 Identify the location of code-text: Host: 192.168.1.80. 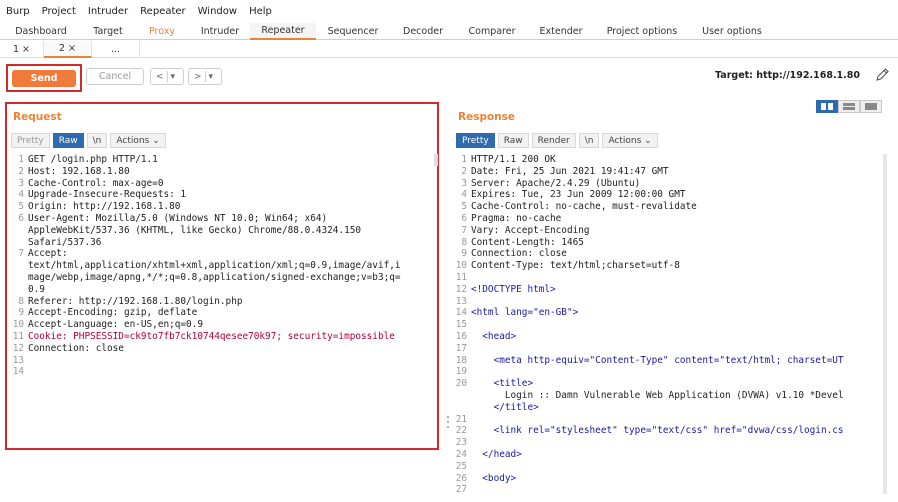
(79, 171).